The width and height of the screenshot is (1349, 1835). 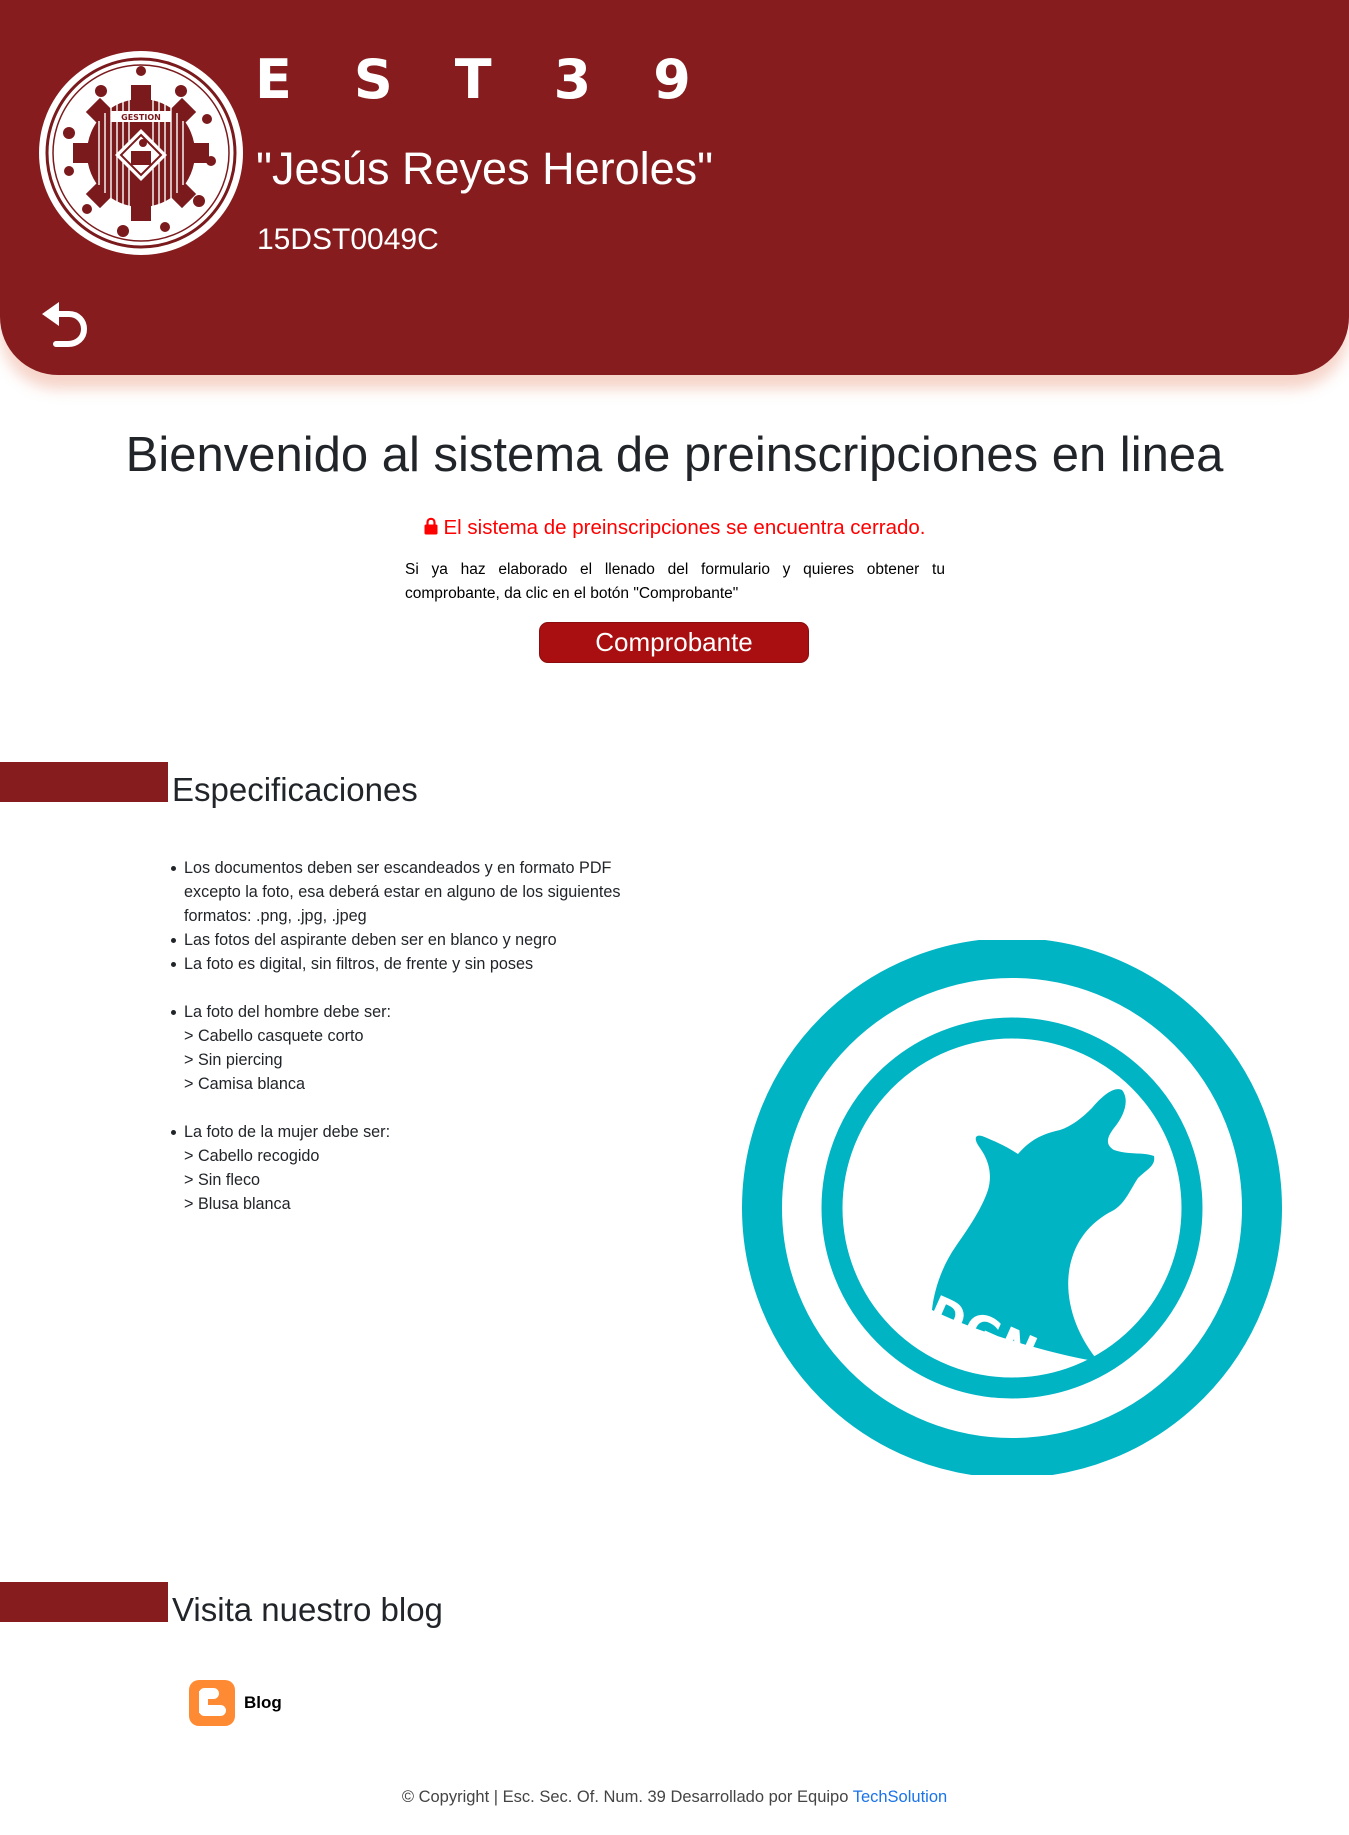 I want to click on undo-arrow-icon, so click(x=65, y=324).